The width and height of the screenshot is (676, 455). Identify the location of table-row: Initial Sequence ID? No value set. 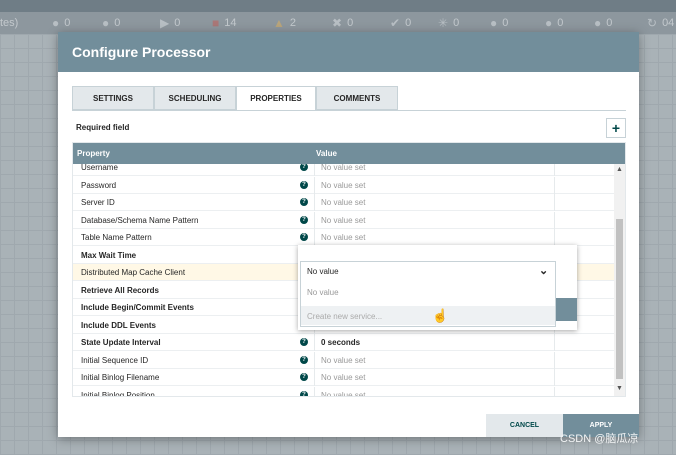
(343, 360).